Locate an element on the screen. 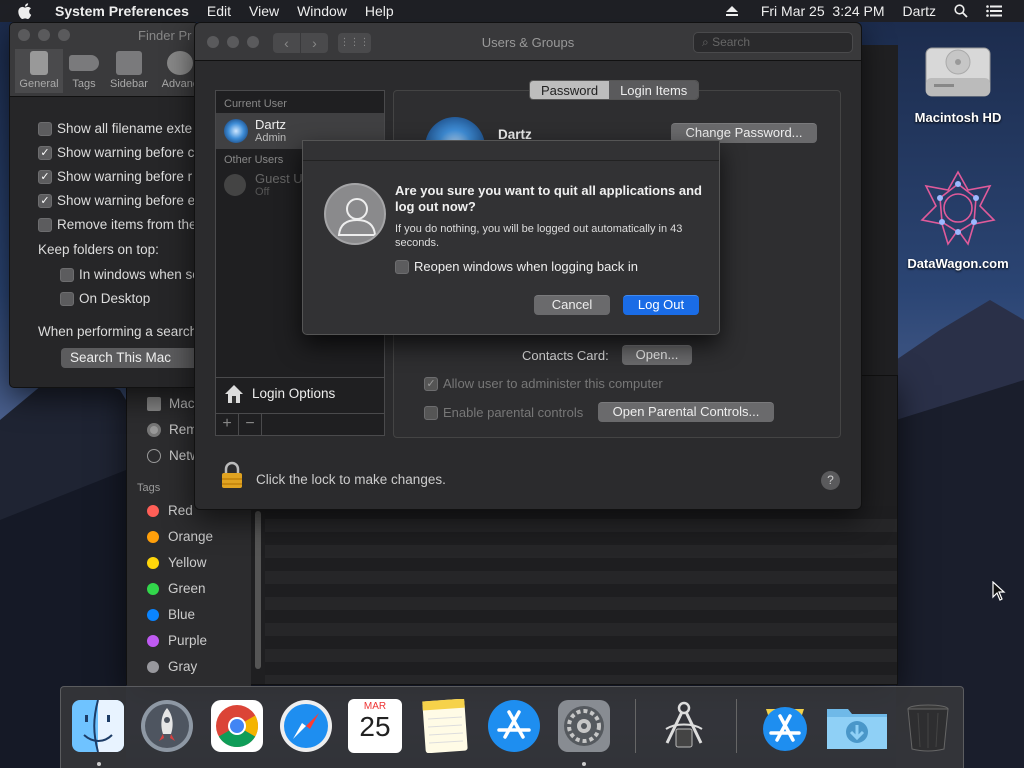 The width and height of the screenshot is (1024, 768). tab-login-items: Login Items is located at coordinates (654, 90).